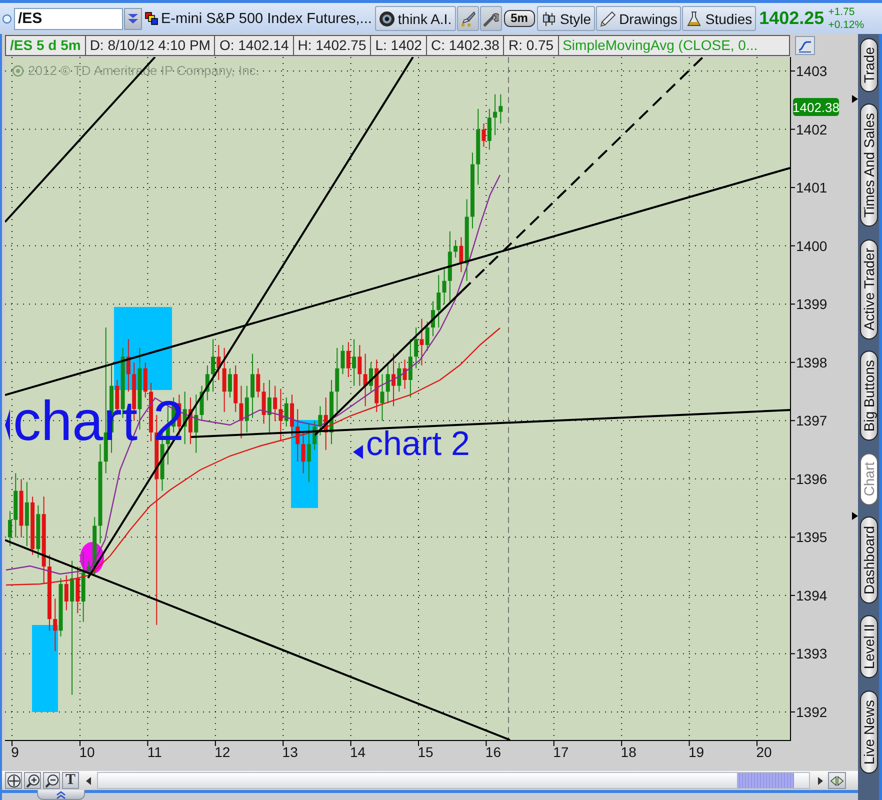 The image size is (882, 800). I want to click on candlestick-icon, so click(548, 18).